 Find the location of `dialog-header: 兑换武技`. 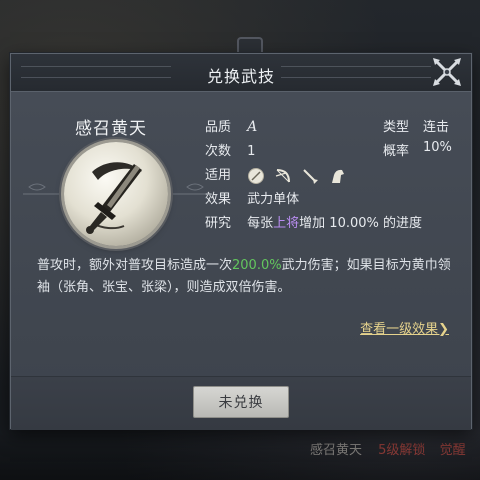

dialog-header: 兑换武技 is located at coordinates (241, 73).